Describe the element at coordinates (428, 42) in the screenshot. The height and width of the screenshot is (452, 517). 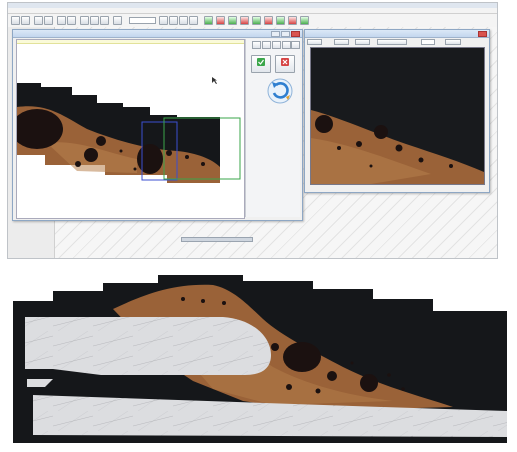
I see `preview-select` at that location.